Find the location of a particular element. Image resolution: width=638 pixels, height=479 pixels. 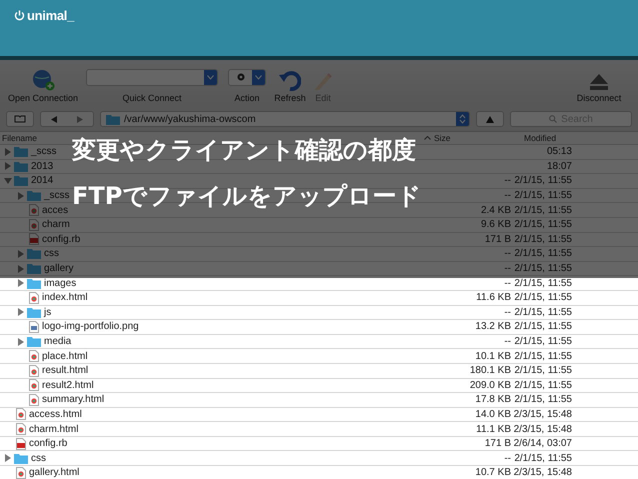

parent-folder-button is located at coordinates (490, 119).